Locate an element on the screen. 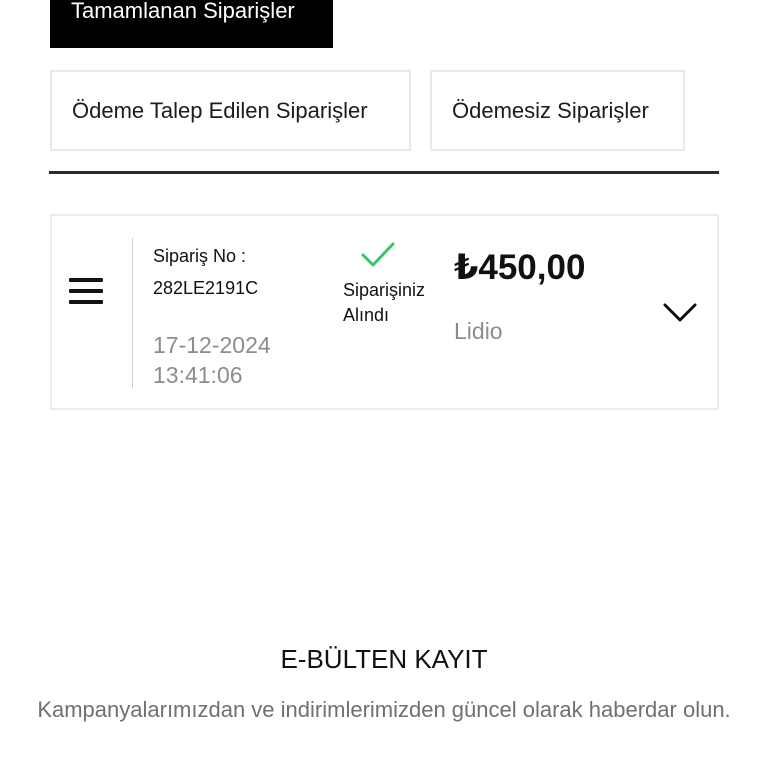 The image size is (768, 768). tab-completed-orders: Tamamlanan Siparişler is located at coordinates (191, 24).